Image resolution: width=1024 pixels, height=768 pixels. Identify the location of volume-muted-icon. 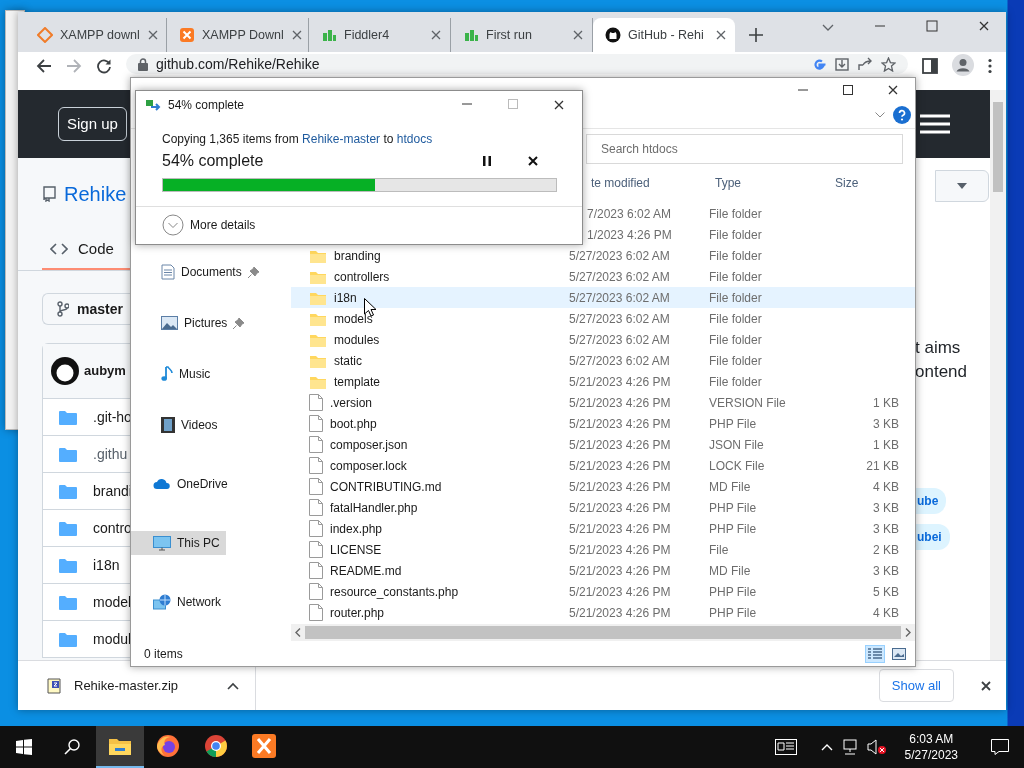
(876, 747).